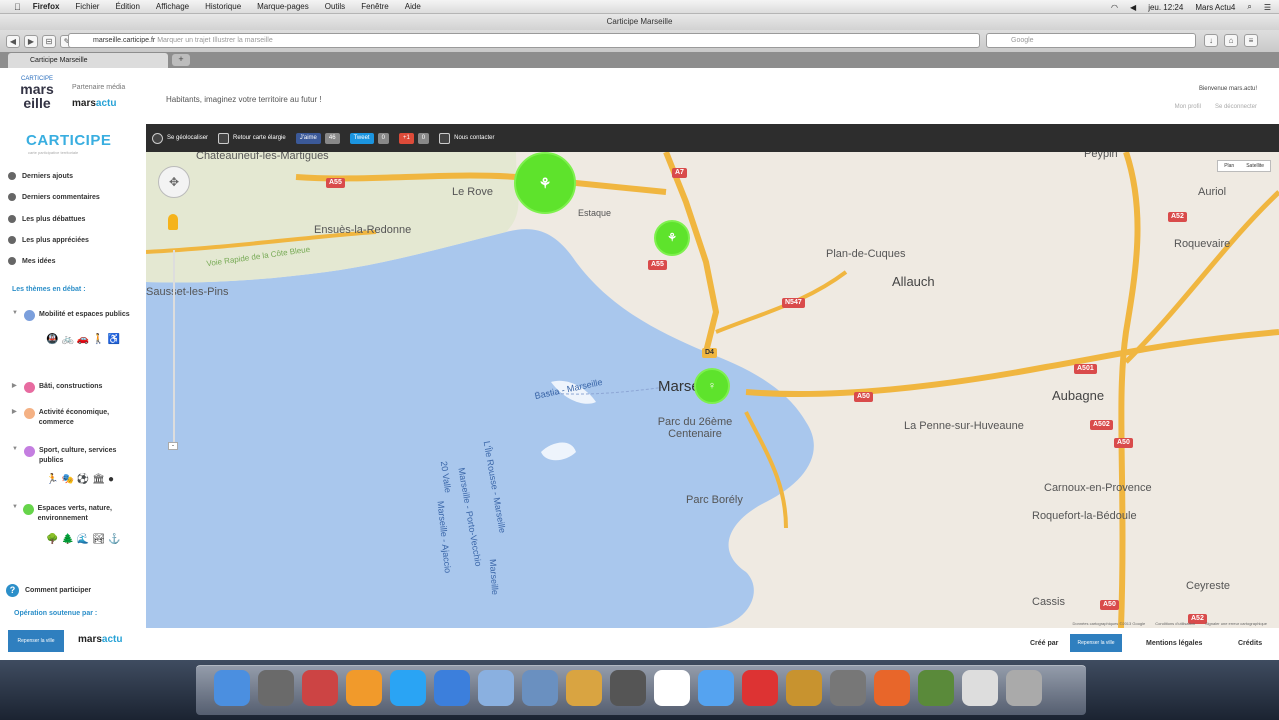  Describe the element at coordinates (37, 100) in the screenshot. I see `marseille-carticipe-logo: CARTICIPE mars eille` at that location.